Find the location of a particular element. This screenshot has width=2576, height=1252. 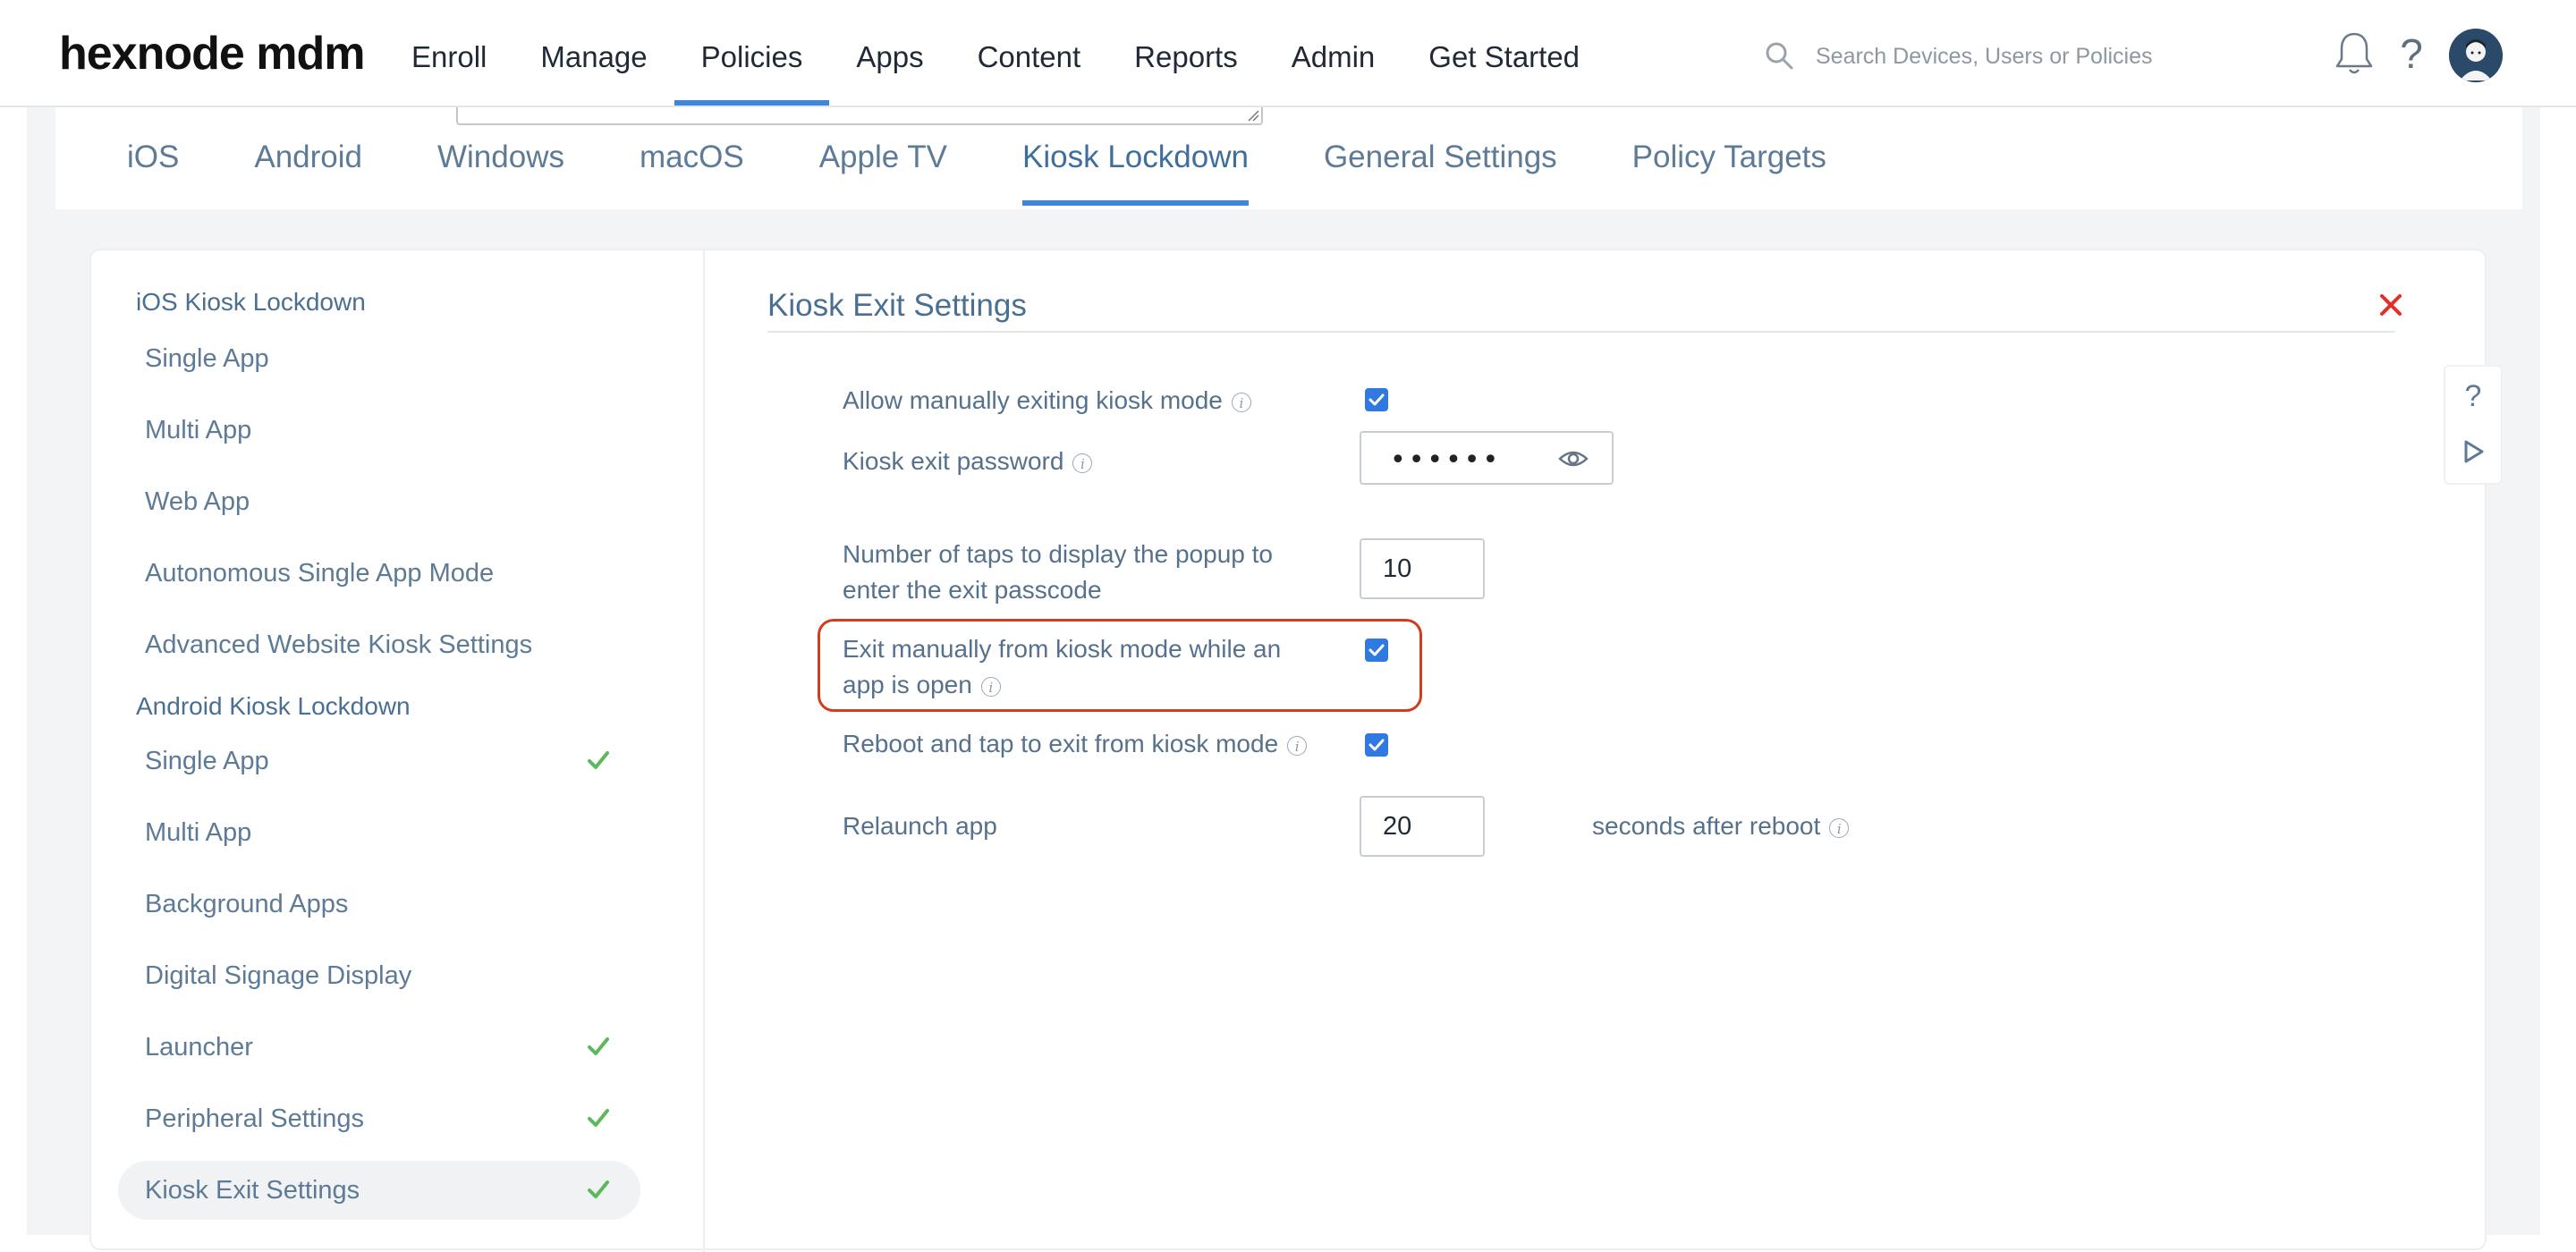

global-search is located at coordinates (1996, 56).